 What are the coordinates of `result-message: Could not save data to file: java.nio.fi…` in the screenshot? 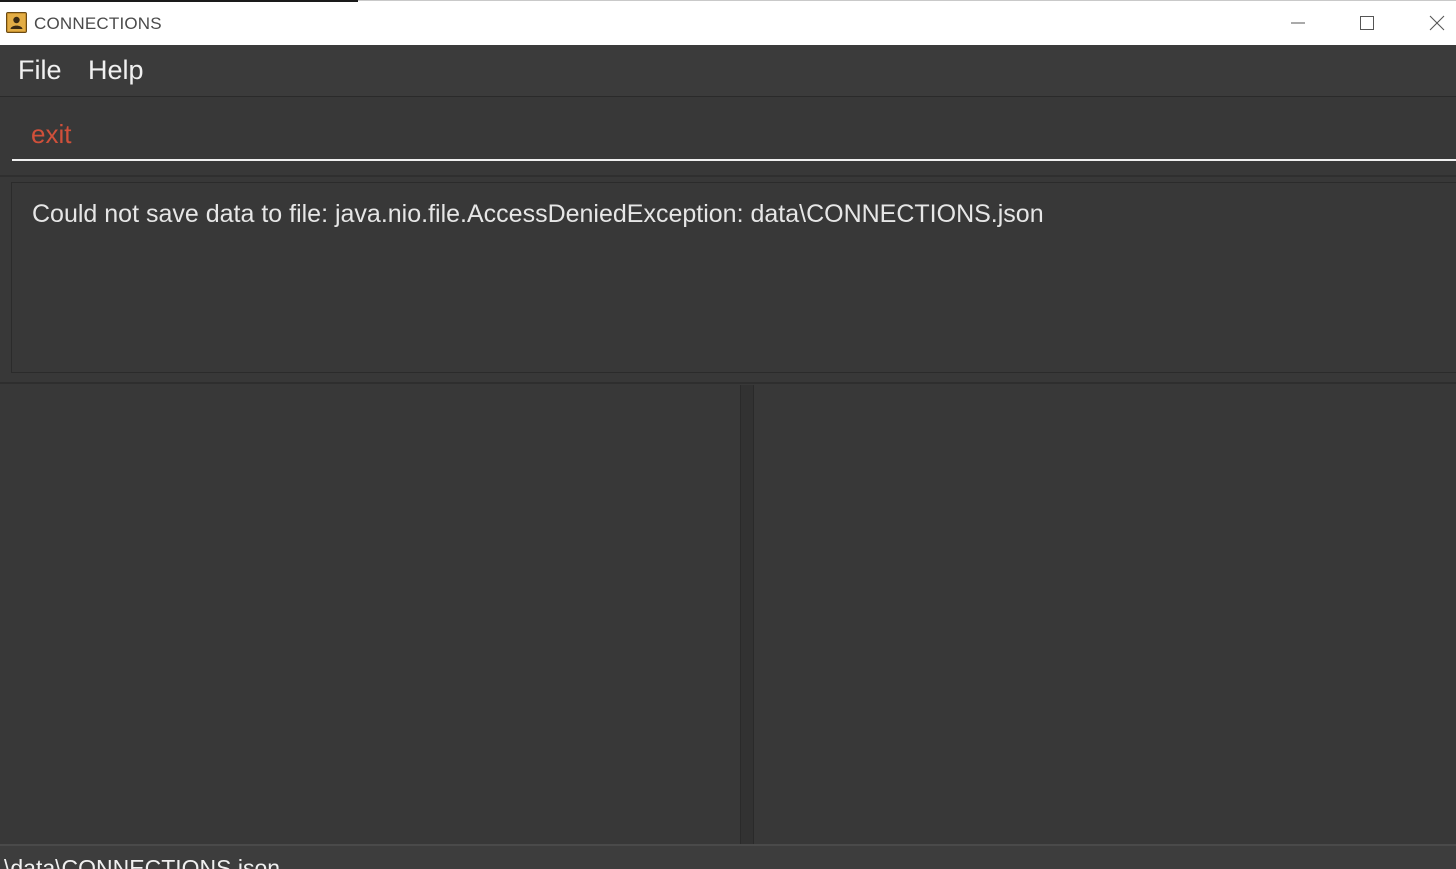 It's located at (538, 214).